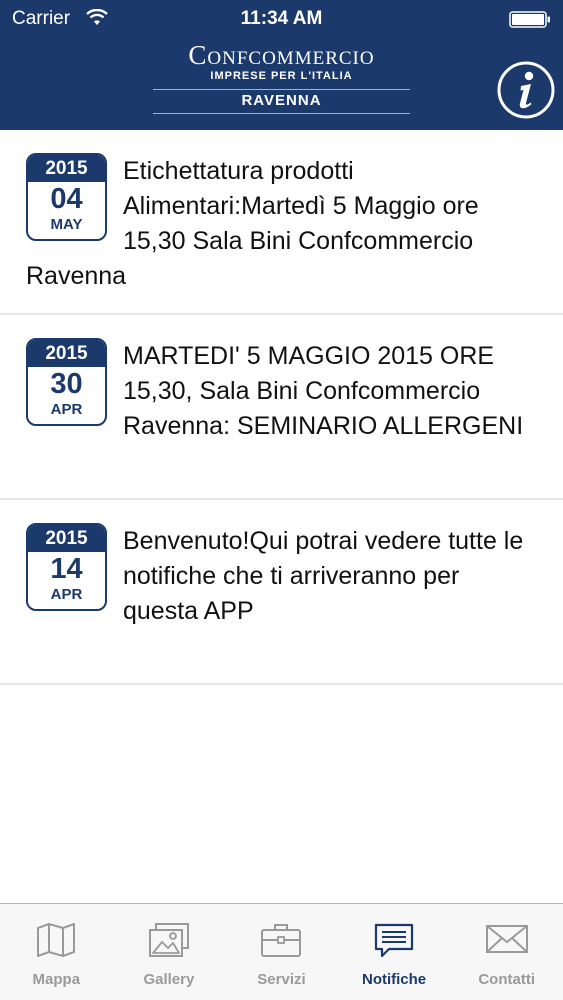 Image resolution: width=563 pixels, height=1000 pixels. Describe the element at coordinates (56, 940) in the screenshot. I see `map-icon` at that location.